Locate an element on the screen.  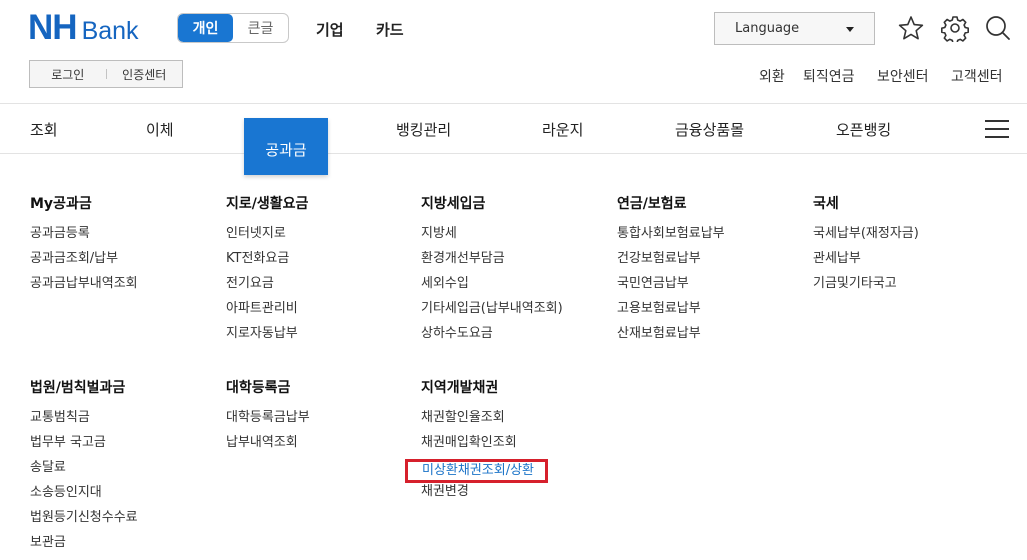
large-font-toggle-button: 큰글 is located at coordinates (260, 28).